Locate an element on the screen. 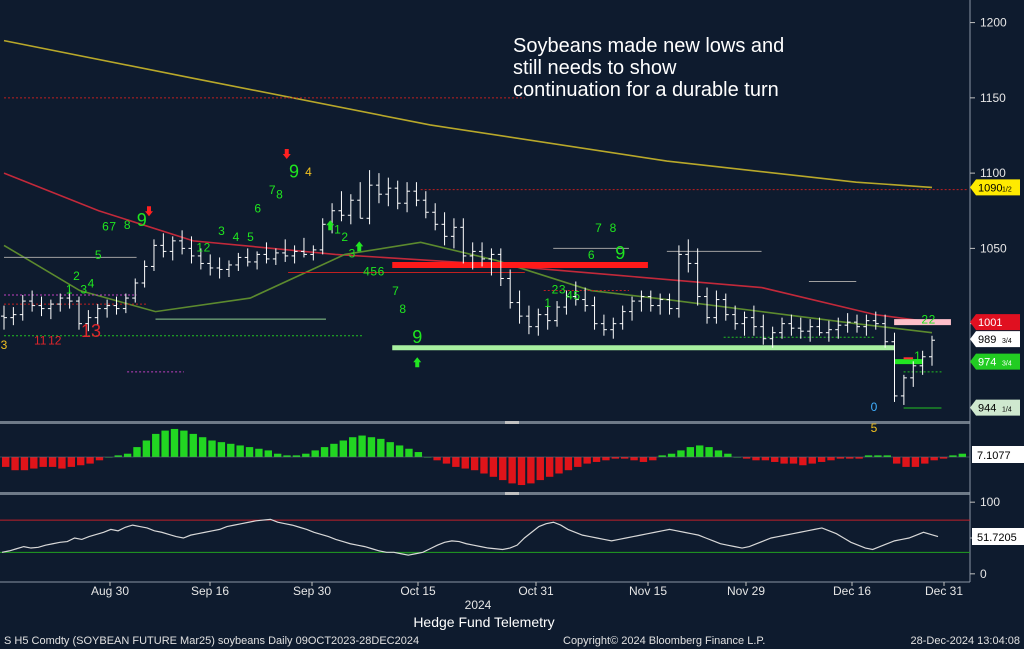 Image resolution: width=1024 pixels, height=649 pixels. separator-hist-rsi is located at coordinates (485, 493).